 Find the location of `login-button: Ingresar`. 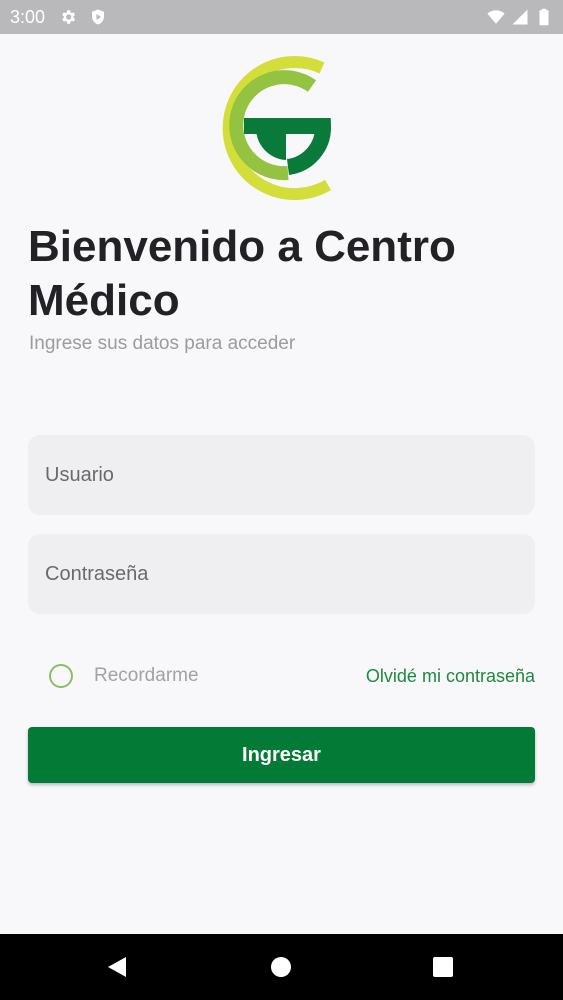

login-button: Ingresar is located at coordinates (281, 755).